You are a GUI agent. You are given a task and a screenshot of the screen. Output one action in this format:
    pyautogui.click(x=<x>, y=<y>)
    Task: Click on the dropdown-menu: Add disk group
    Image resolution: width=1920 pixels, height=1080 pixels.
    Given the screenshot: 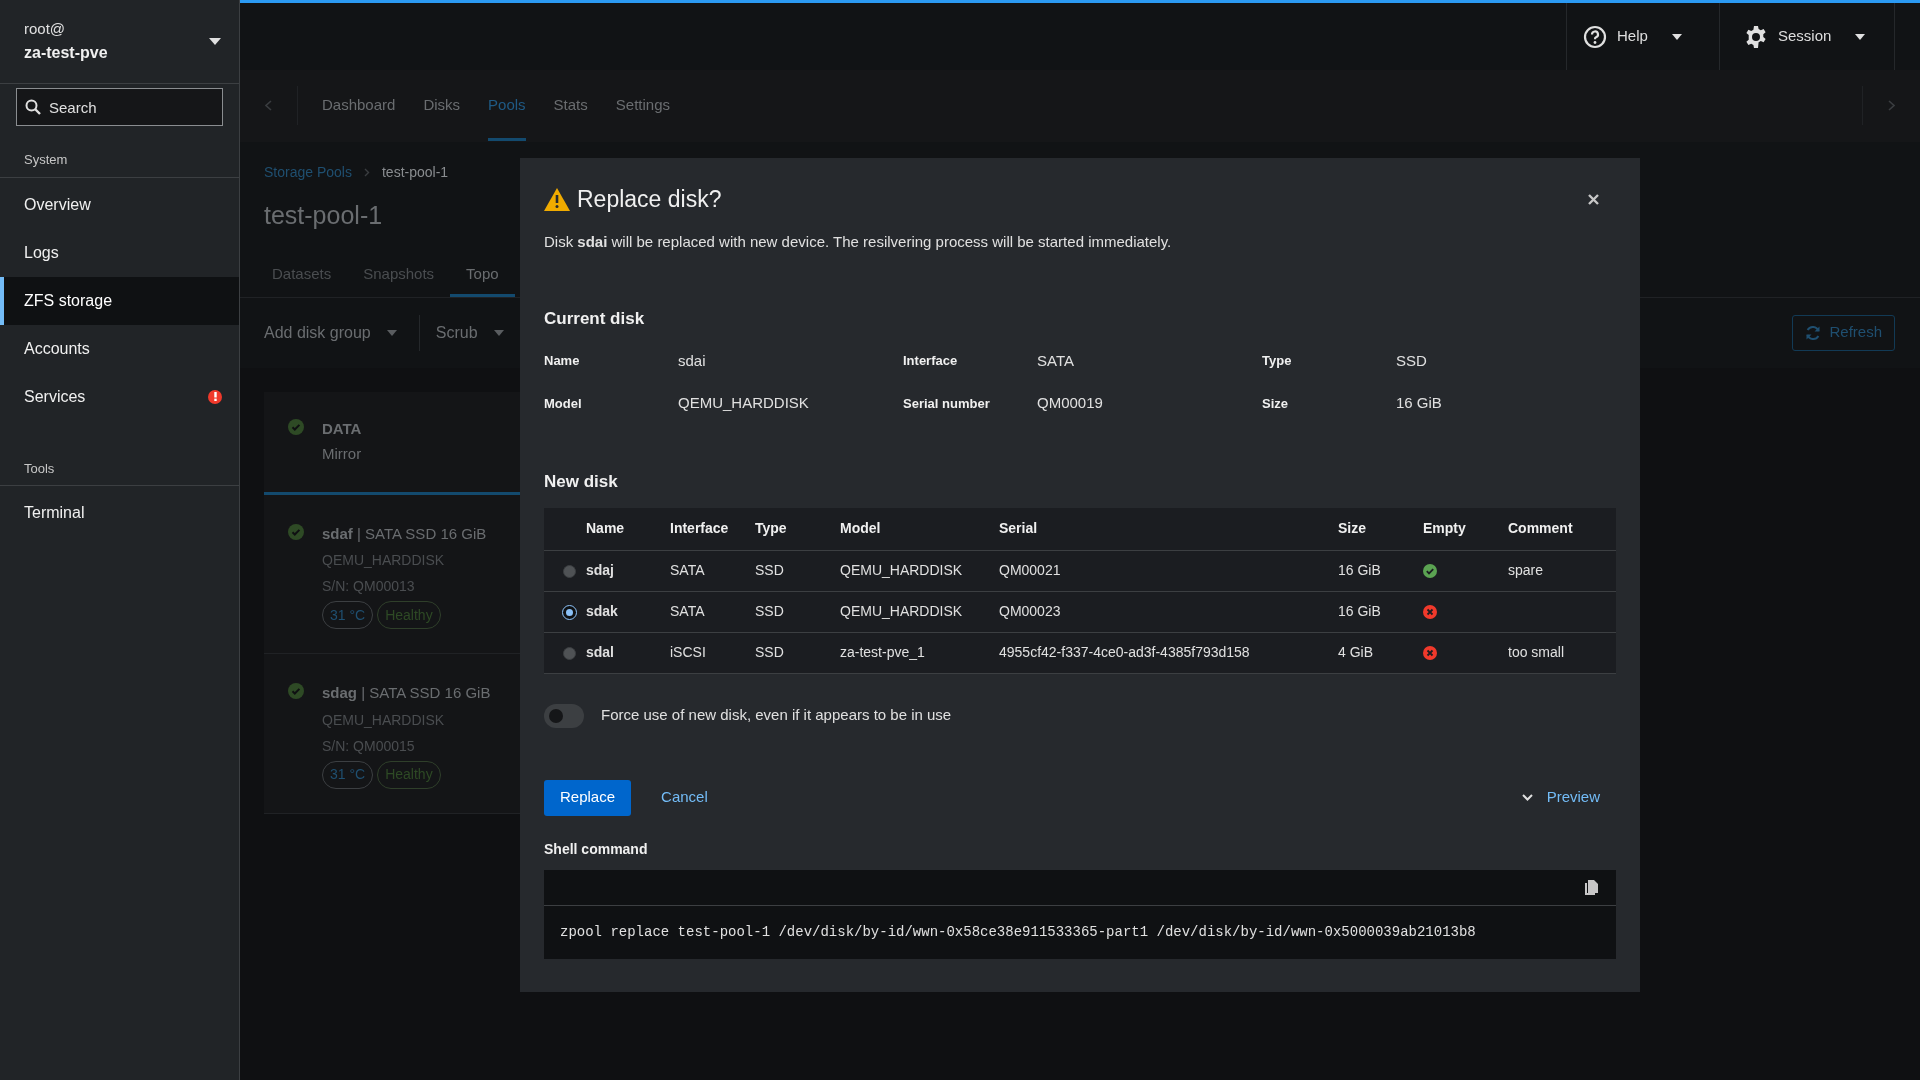 What is the action you would take?
    pyautogui.click(x=342, y=332)
    